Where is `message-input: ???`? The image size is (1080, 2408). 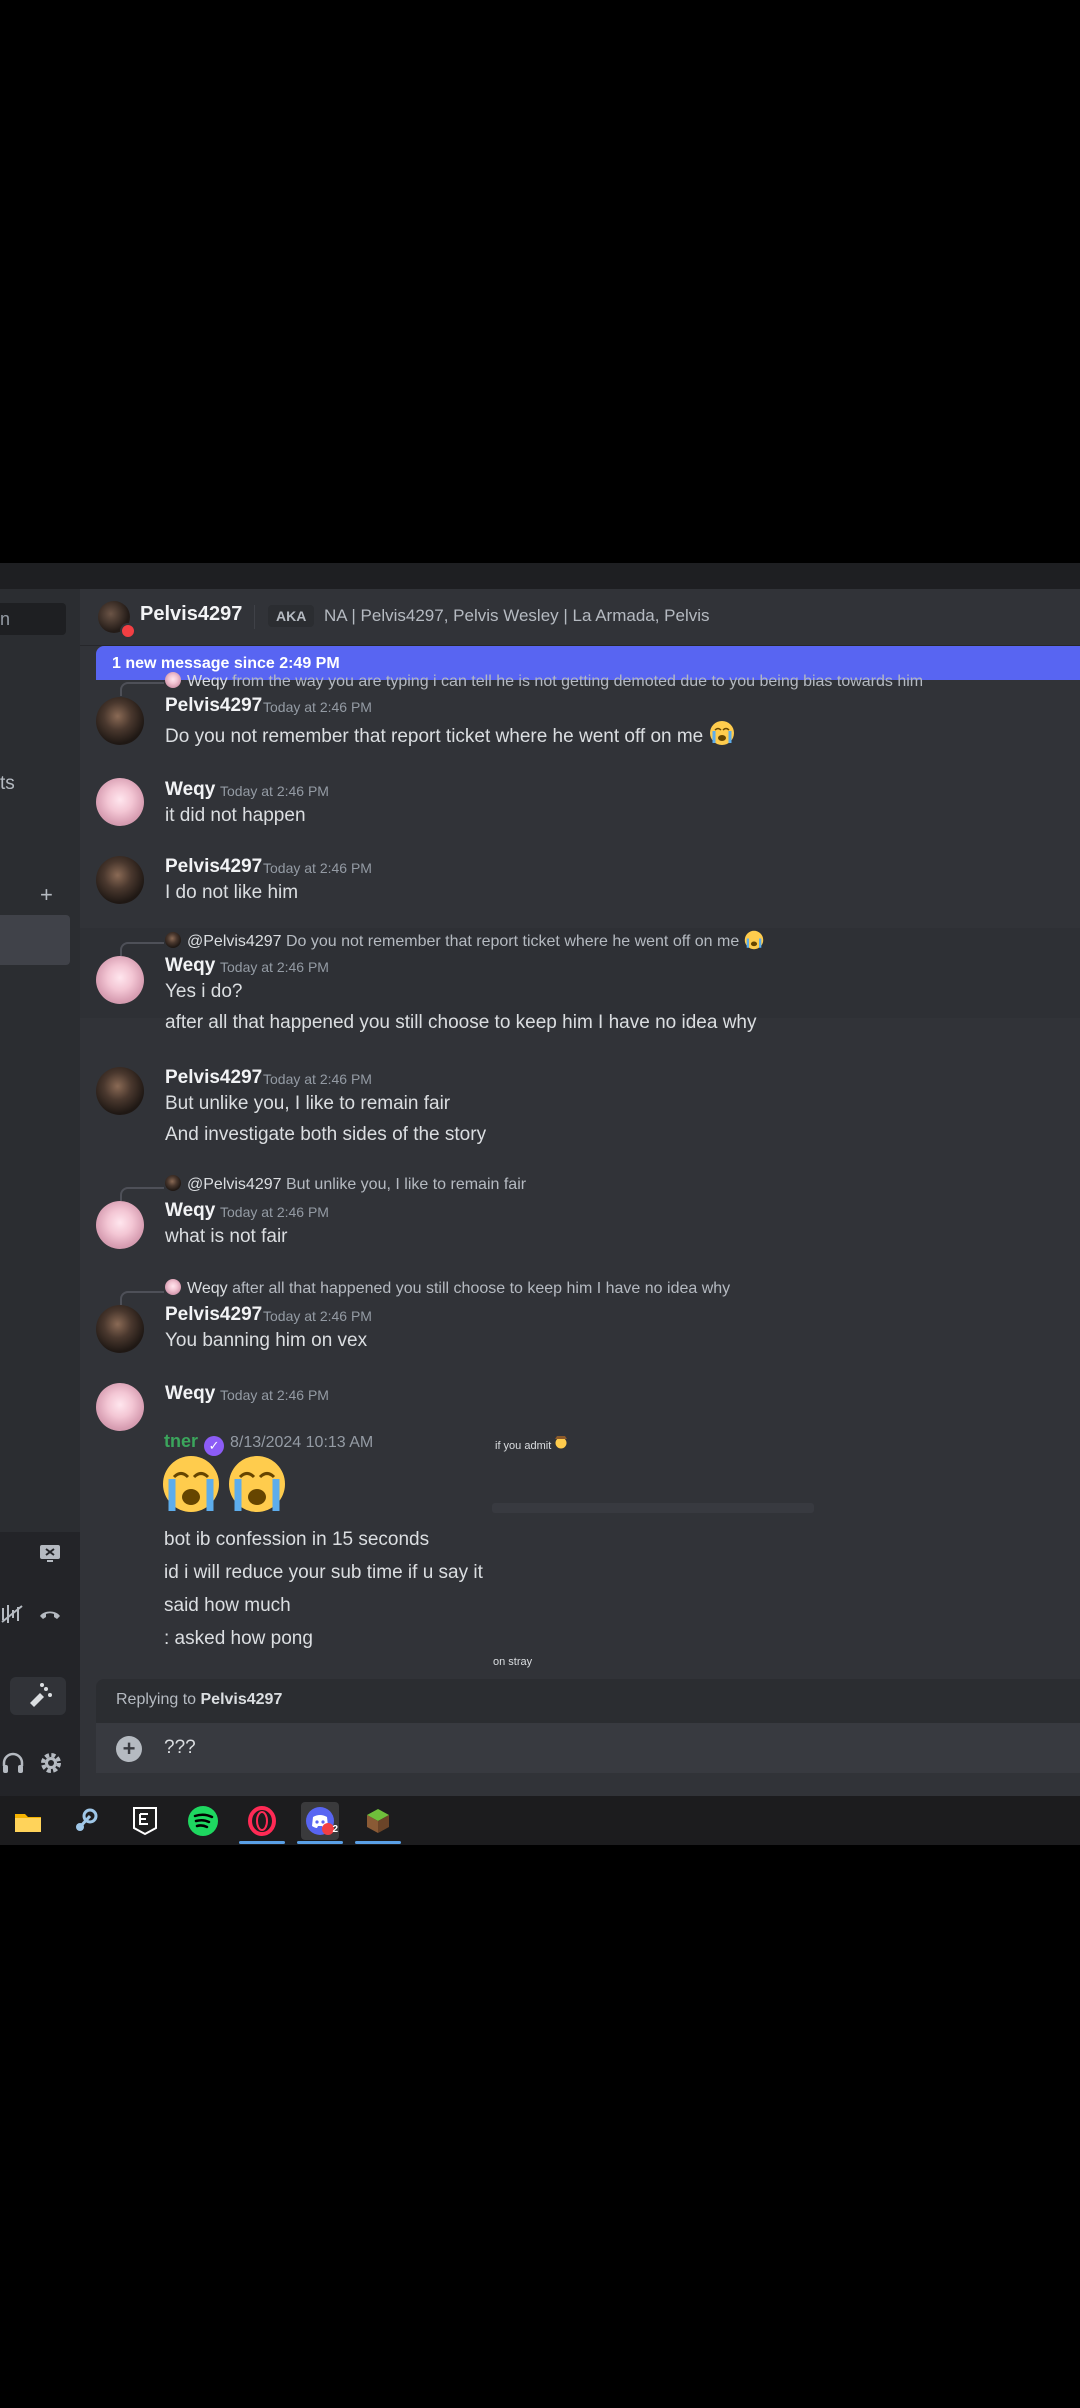 message-input: ??? is located at coordinates (180, 1748).